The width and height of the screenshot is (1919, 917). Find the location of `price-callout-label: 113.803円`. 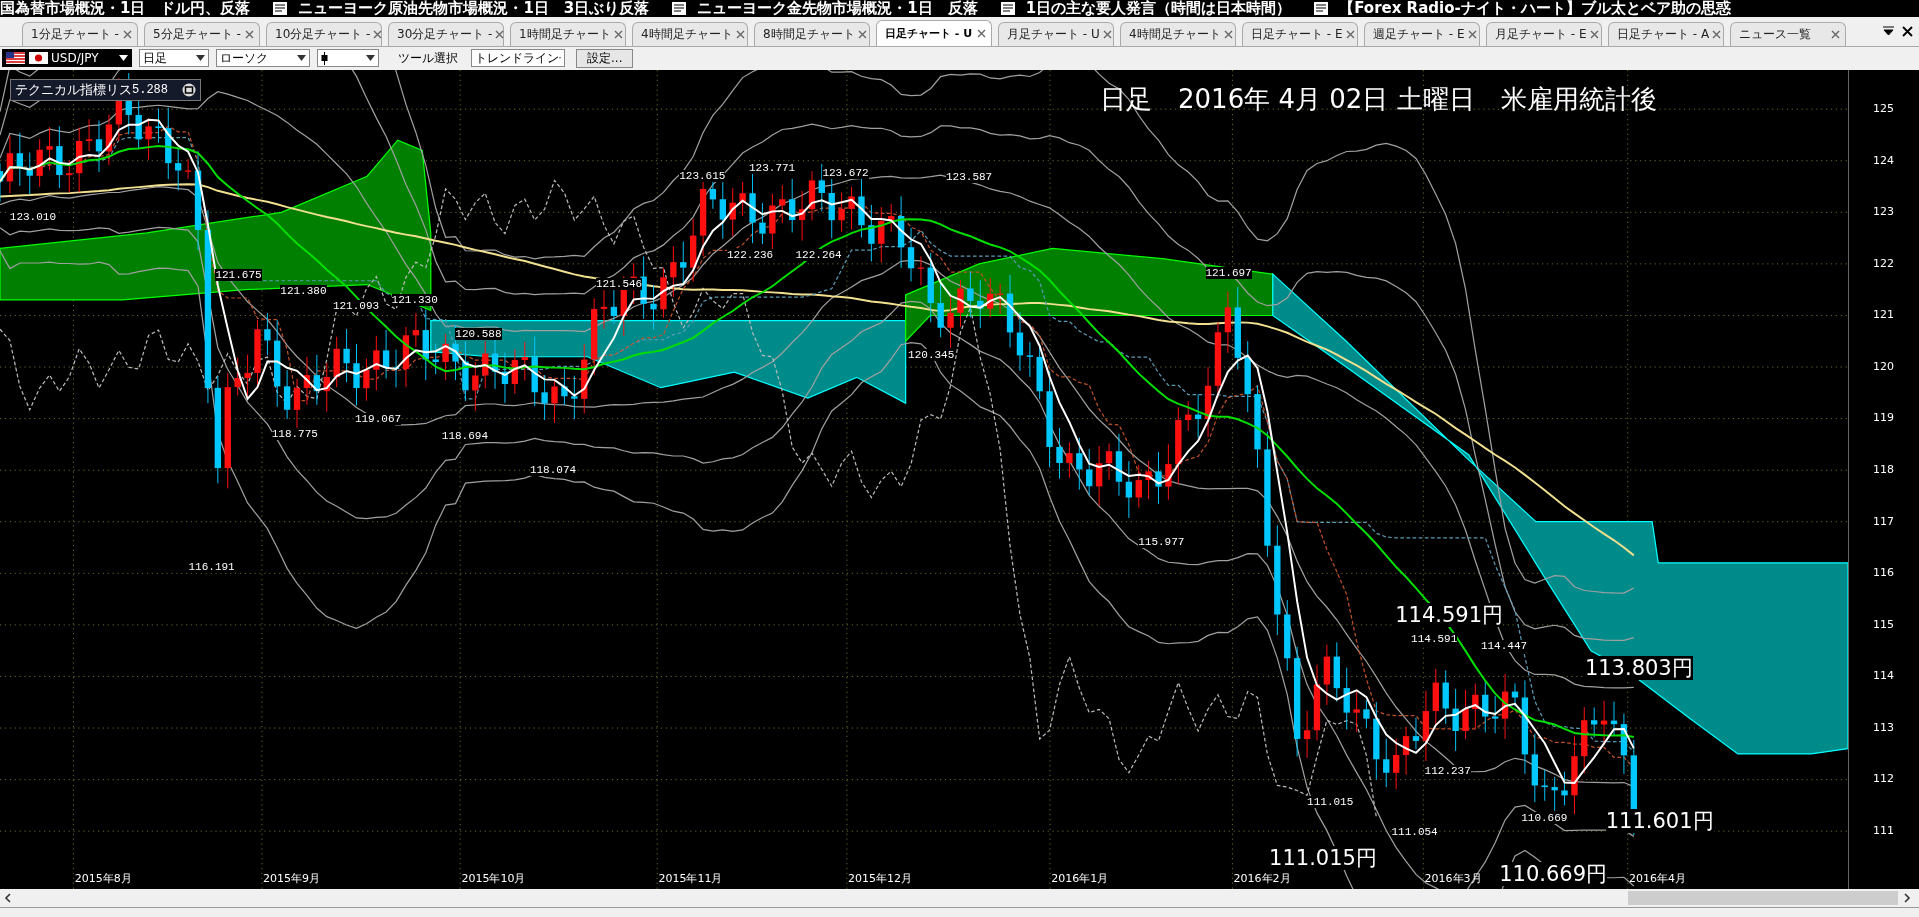

price-callout-label: 113.803円 is located at coordinates (1638, 668).